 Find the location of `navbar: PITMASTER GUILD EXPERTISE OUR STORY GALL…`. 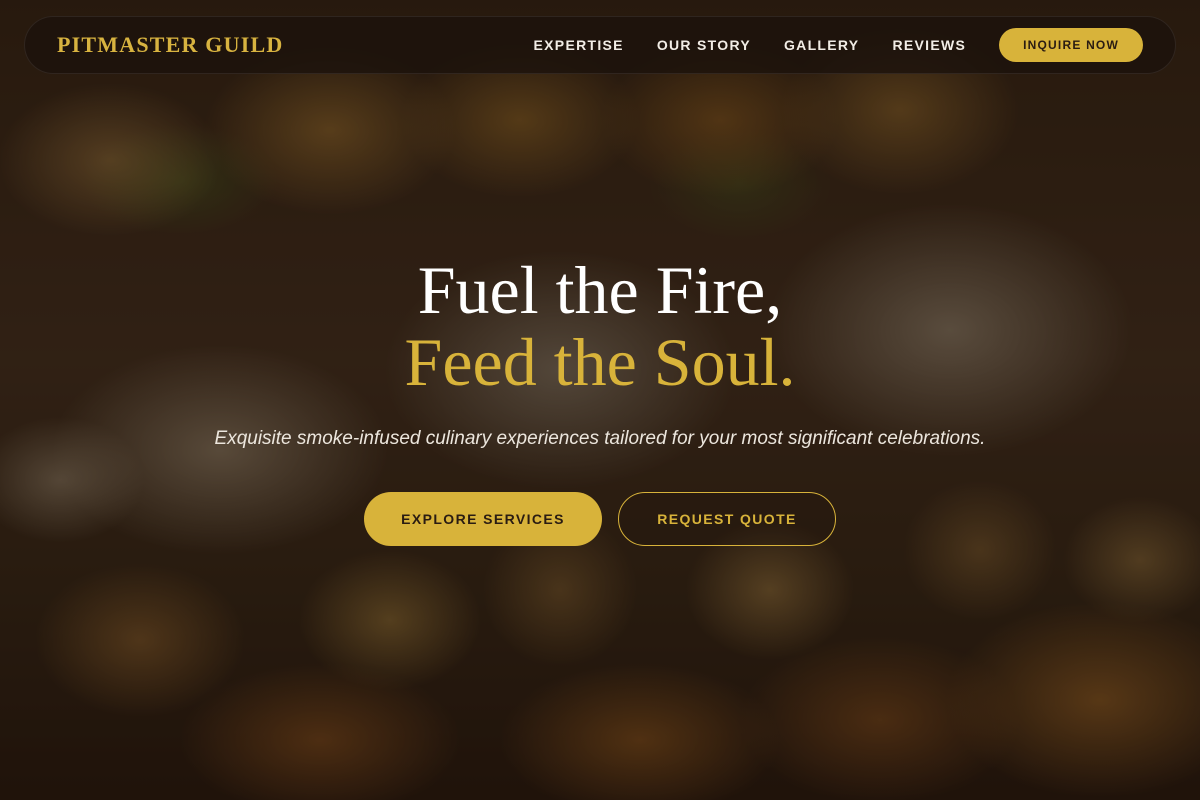

navbar: PITMASTER GUILD EXPERTISE OUR STORY GALL… is located at coordinates (600, 45).